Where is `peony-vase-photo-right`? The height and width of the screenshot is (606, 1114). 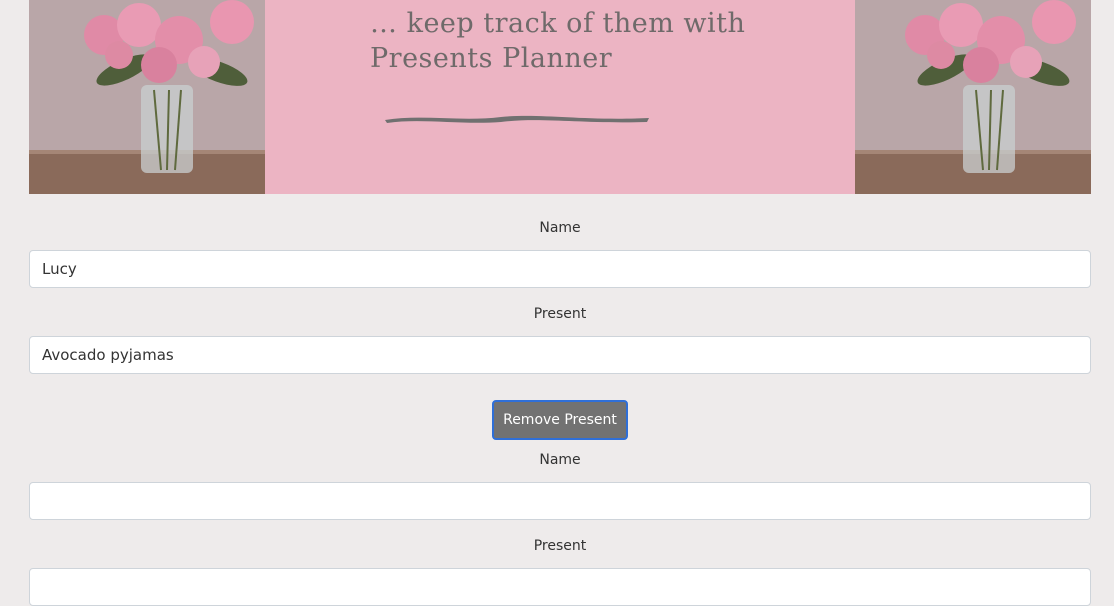 peony-vase-photo-right is located at coordinates (973, 97).